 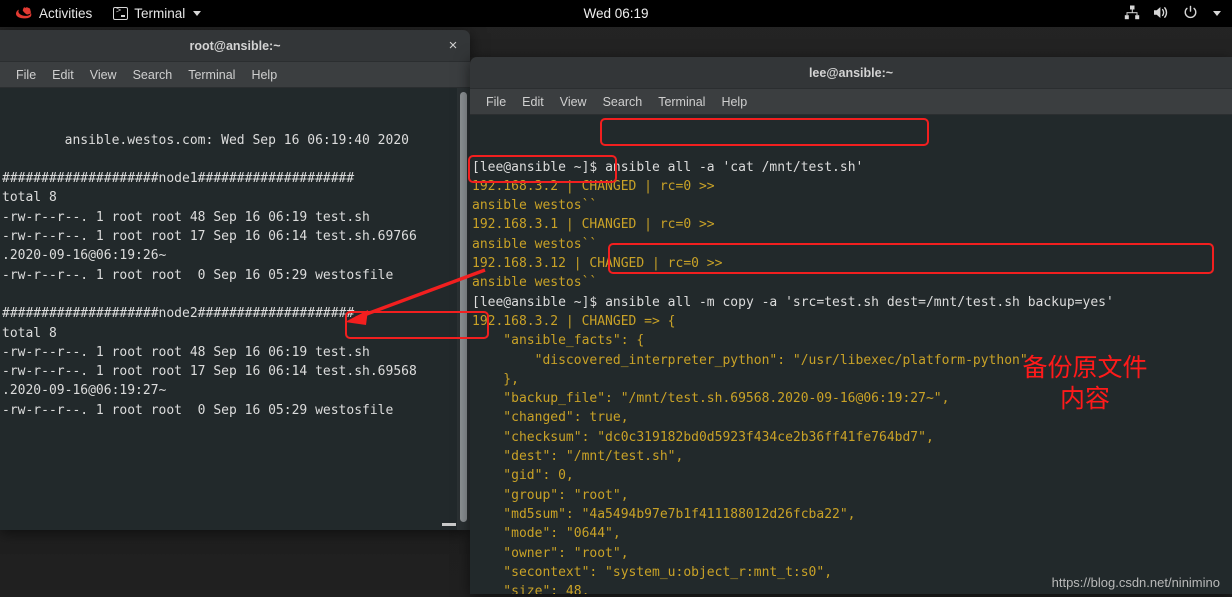 What do you see at coordinates (546, 534) in the screenshot?
I see `terminal-line: "mode": "0644",` at bounding box center [546, 534].